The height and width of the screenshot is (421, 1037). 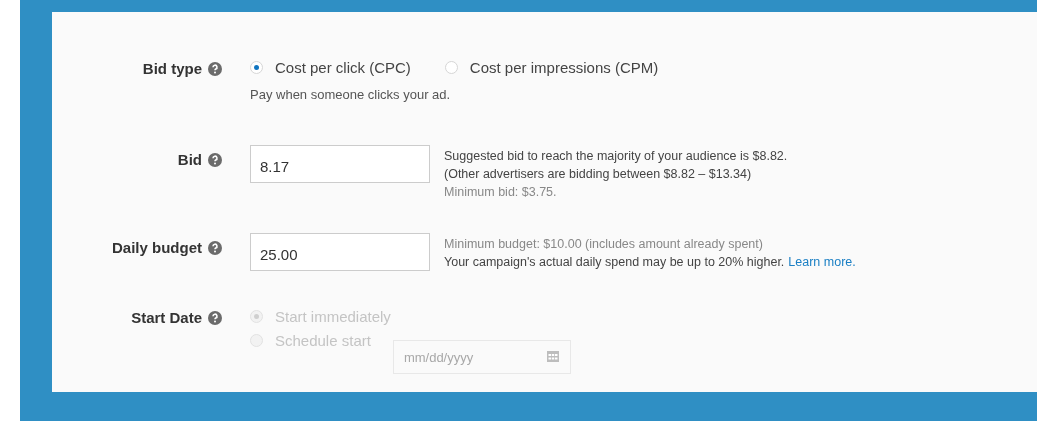 What do you see at coordinates (166, 317) in the screenshot?
I see `field-label: Start Date` at bounding box center [166, 317].